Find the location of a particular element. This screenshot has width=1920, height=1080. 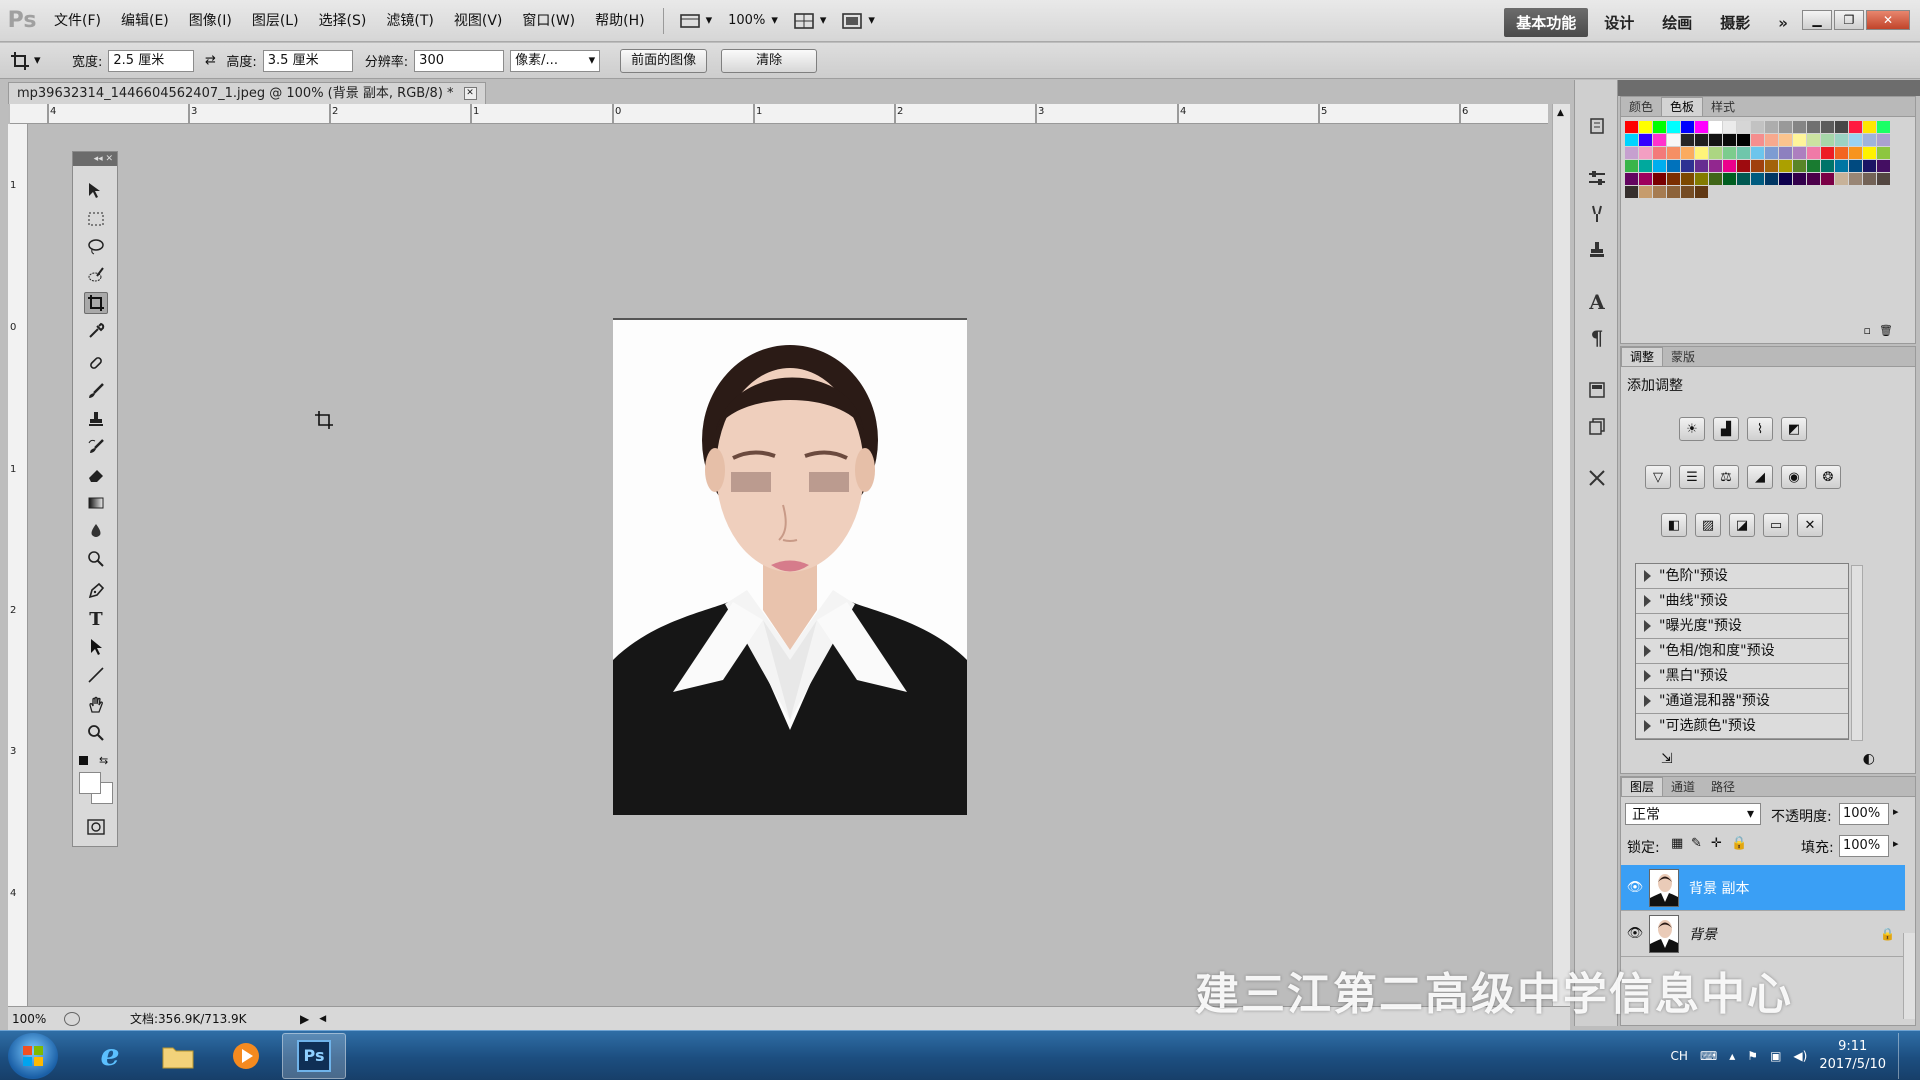

eyedropper-tool is located at coordinates (96, 331).